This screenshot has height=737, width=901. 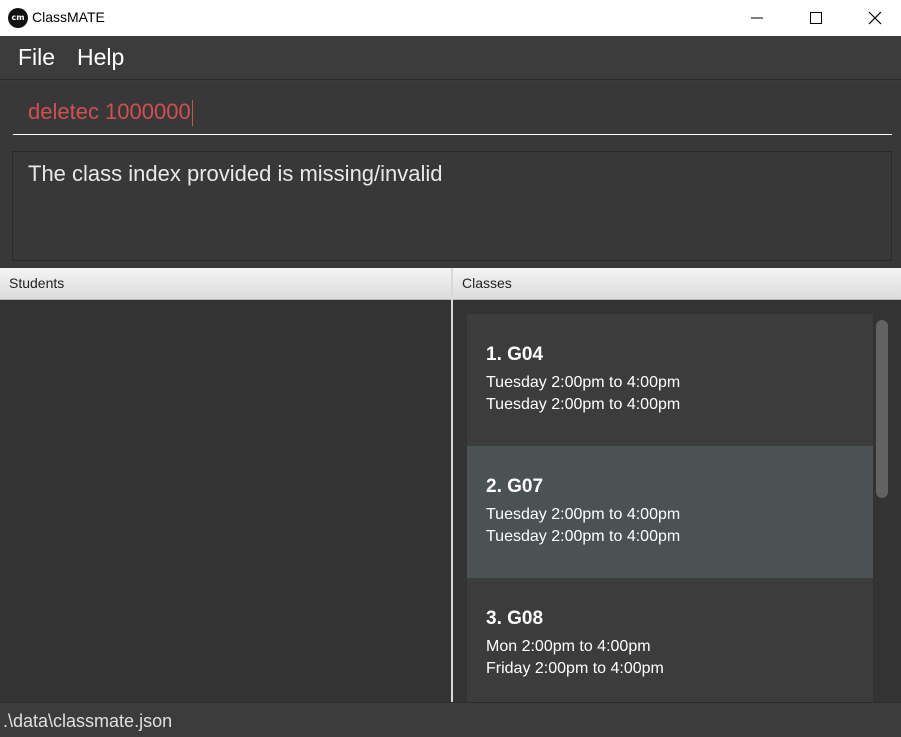 I want to click on minimize-icon, so click(x=757, y=18).